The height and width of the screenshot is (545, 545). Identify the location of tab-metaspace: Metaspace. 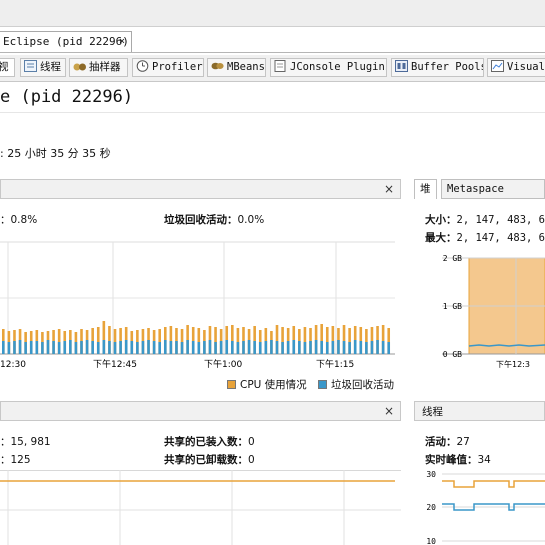
(493, 189).